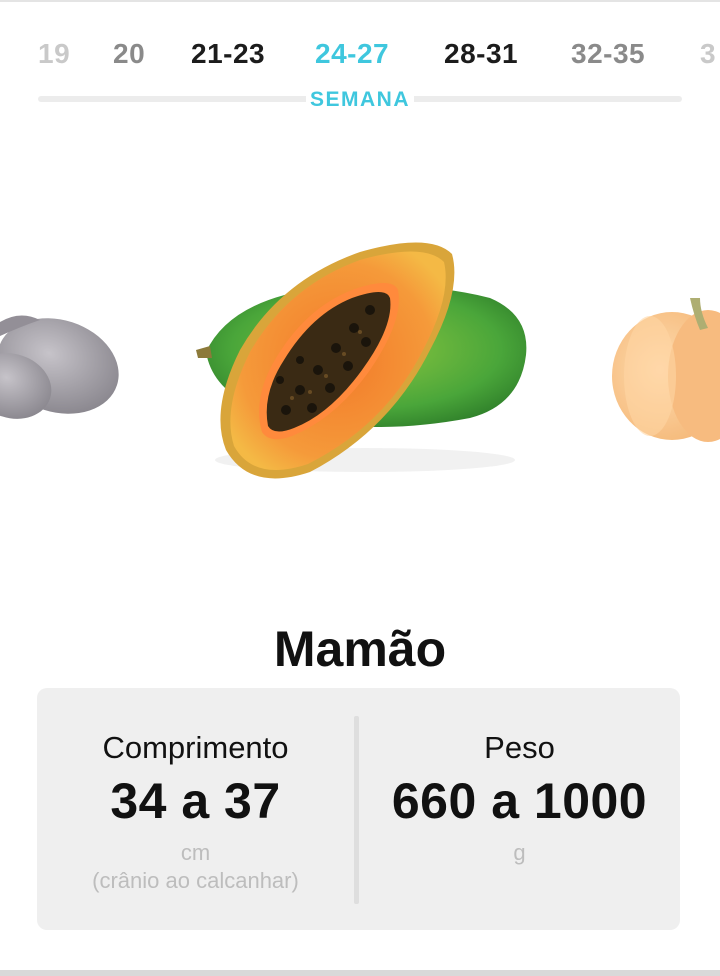 The image size is (720, 976). I want to click on weight-value: 660 a 1000, so click(519, 801).